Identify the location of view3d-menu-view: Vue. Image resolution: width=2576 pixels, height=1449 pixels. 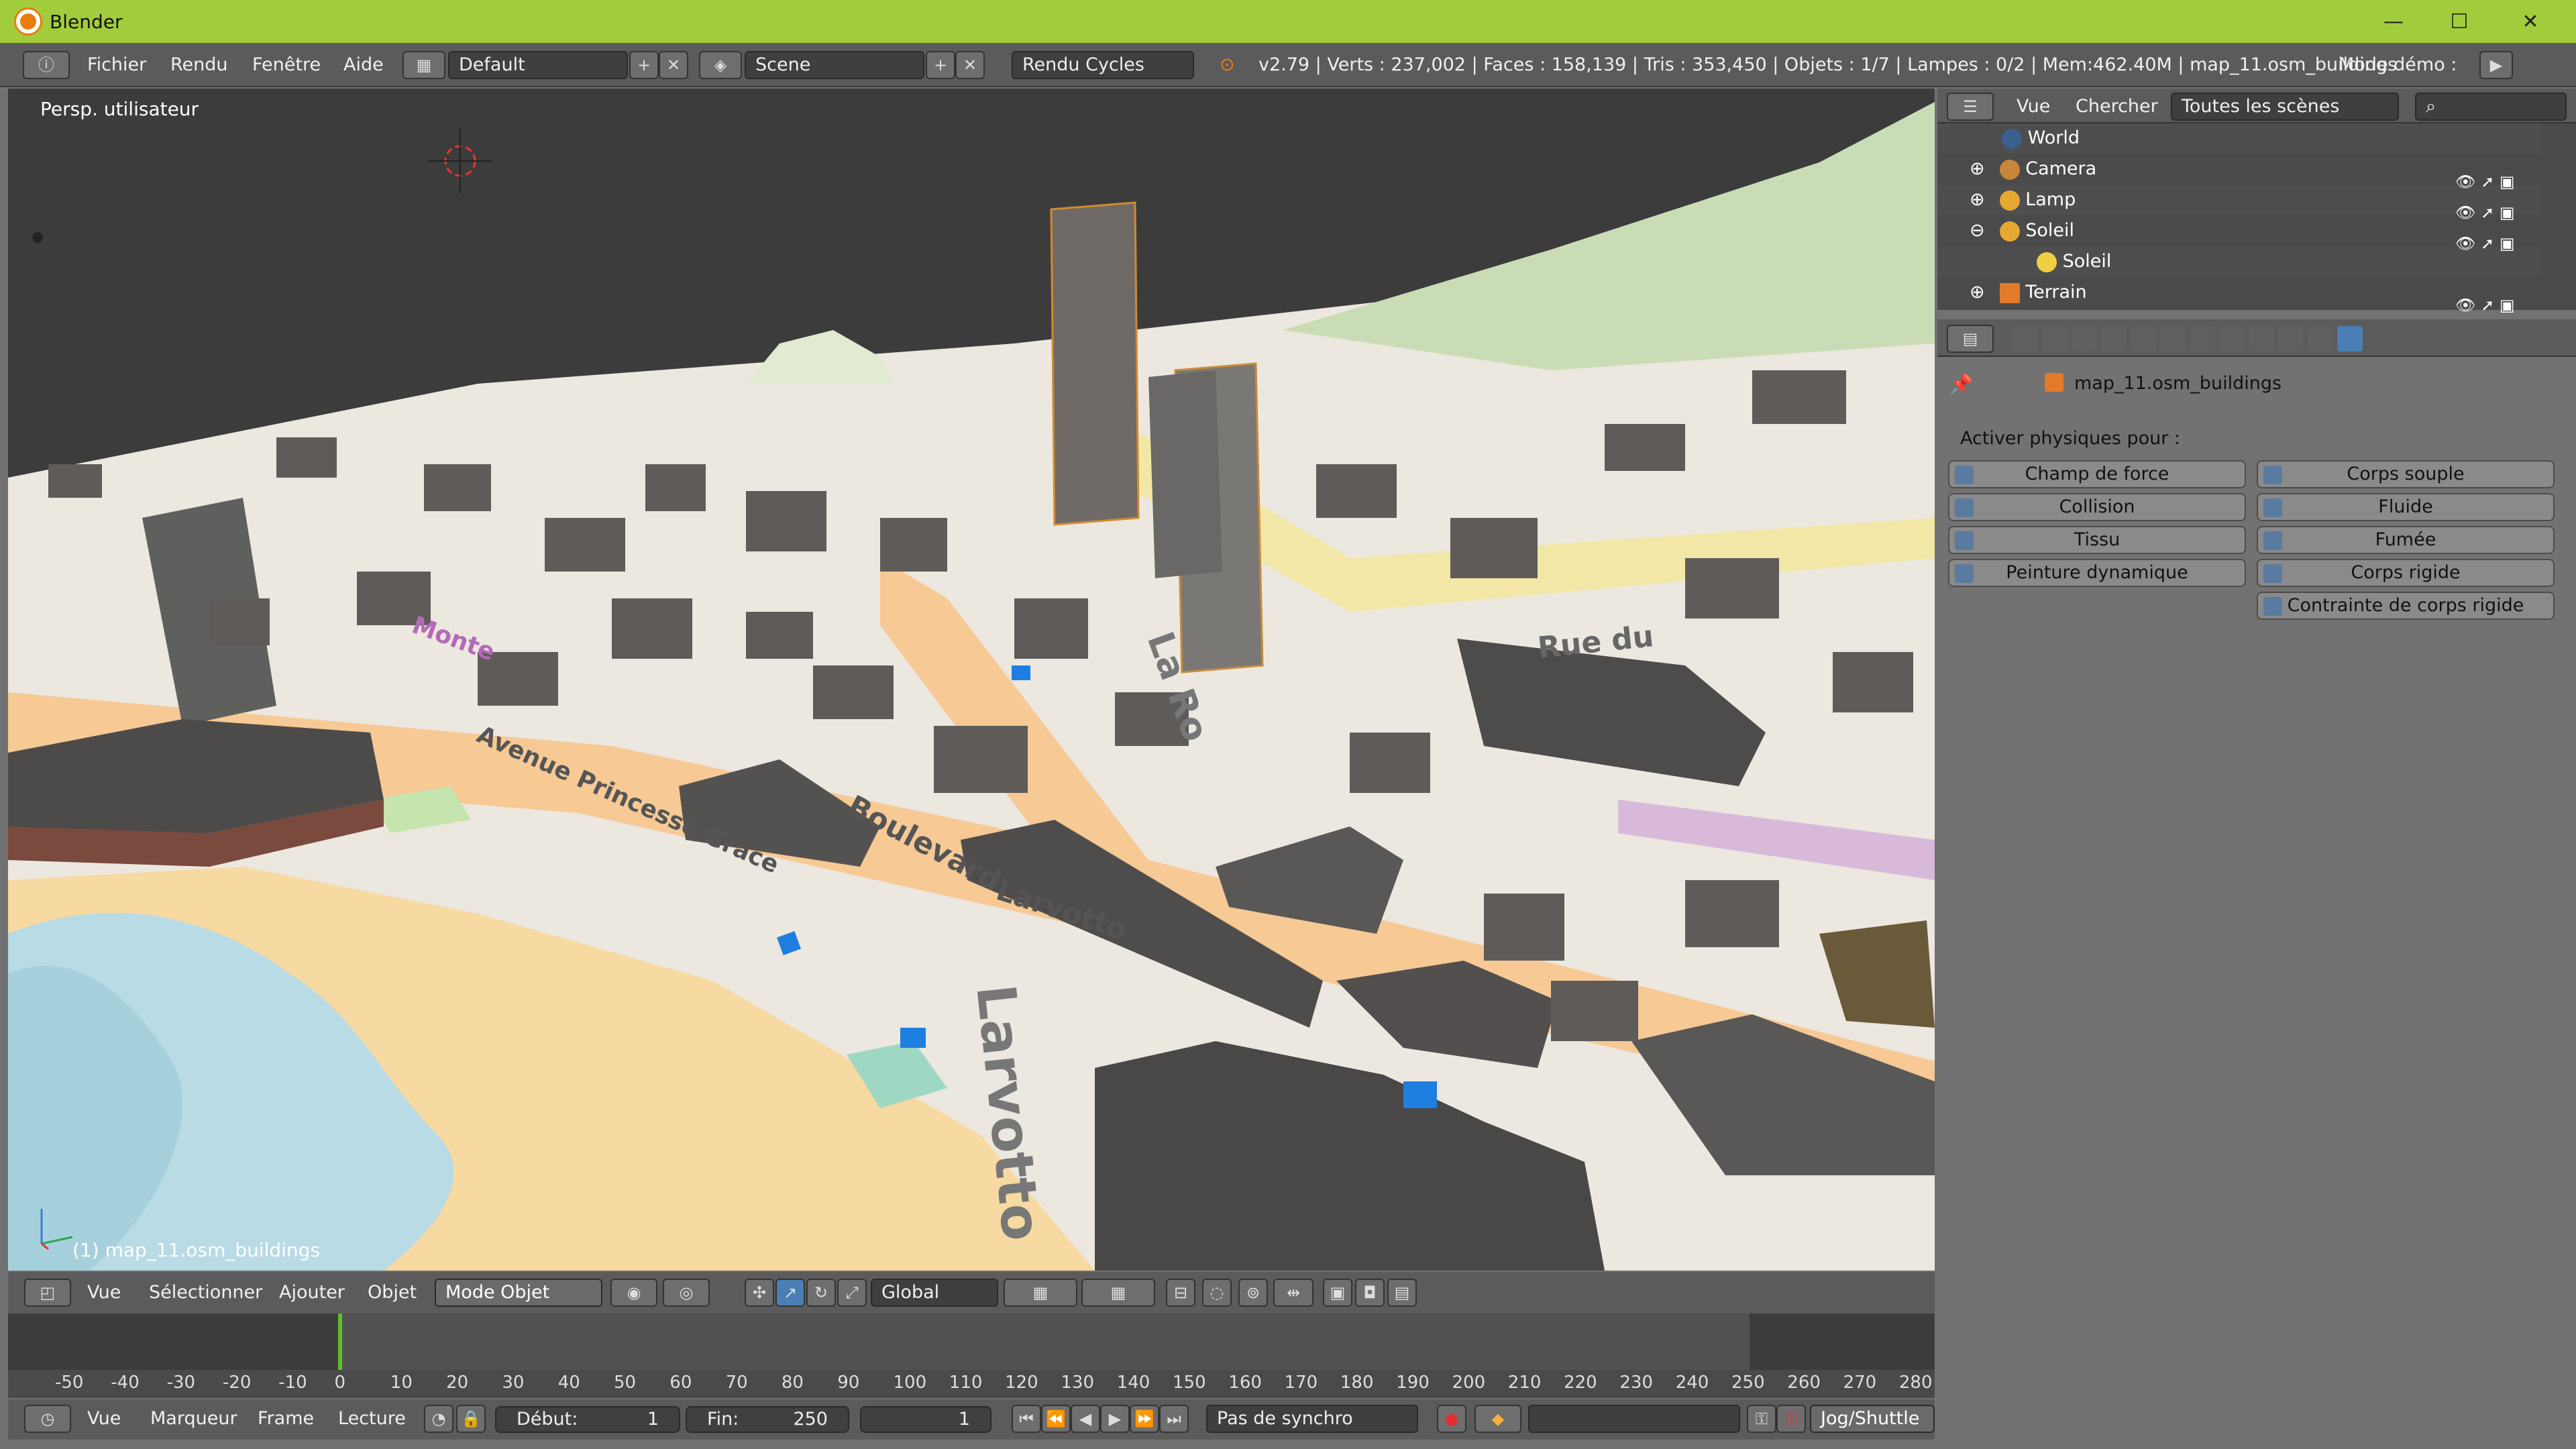
(104, 1292).